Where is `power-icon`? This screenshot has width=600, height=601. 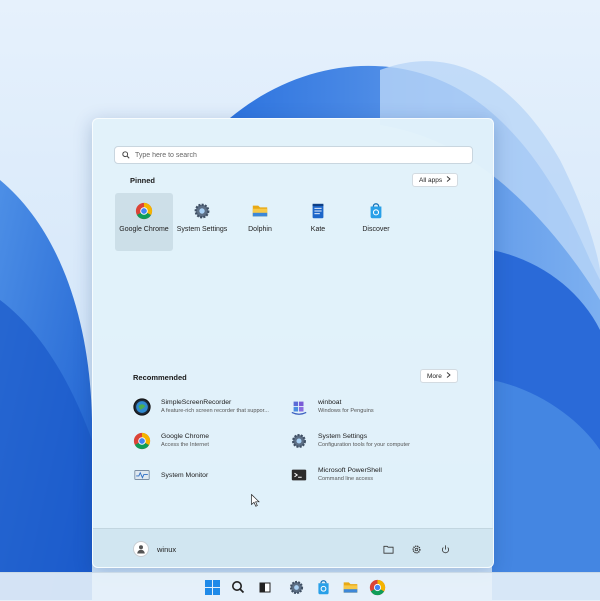 power-icon is located at coordinates (445, 549).